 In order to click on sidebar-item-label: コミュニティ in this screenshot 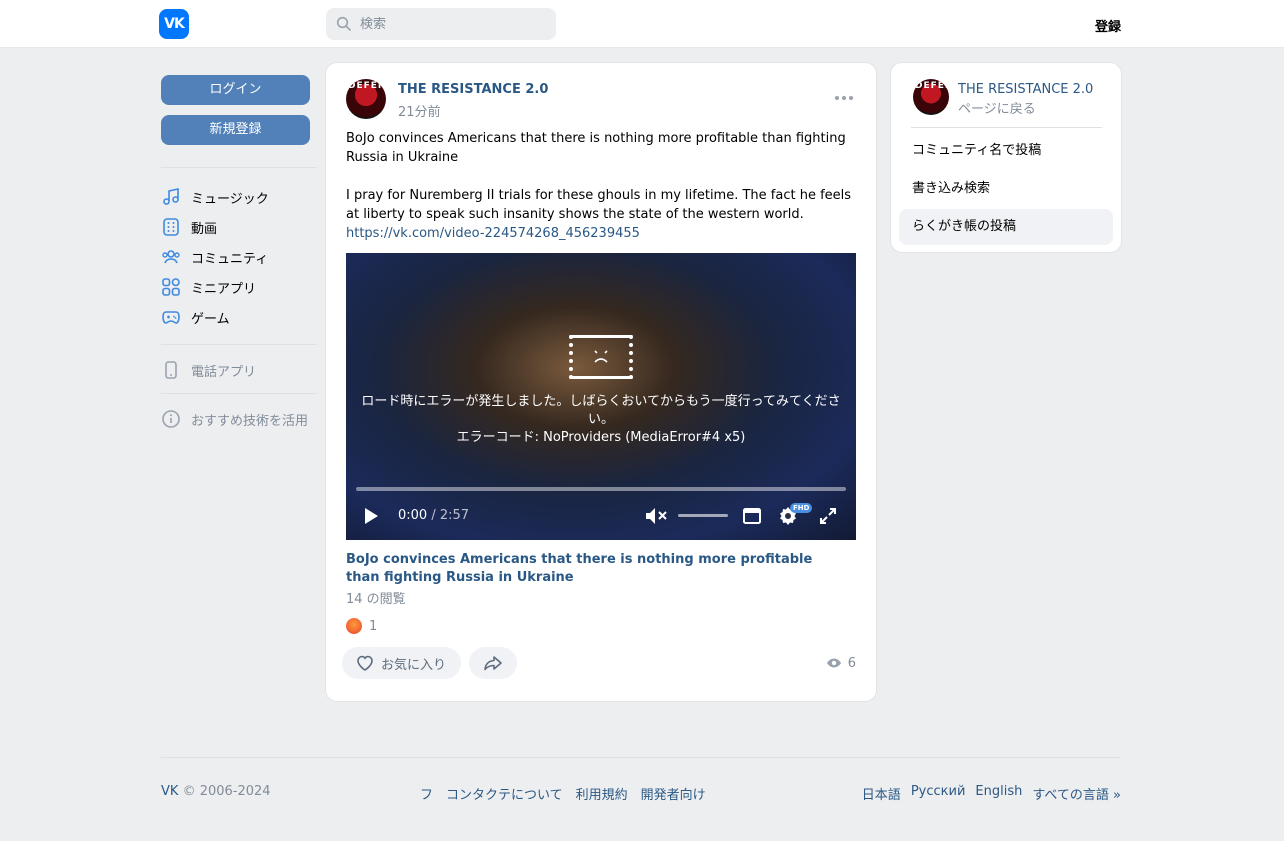, I will do `click(230, 259)`.